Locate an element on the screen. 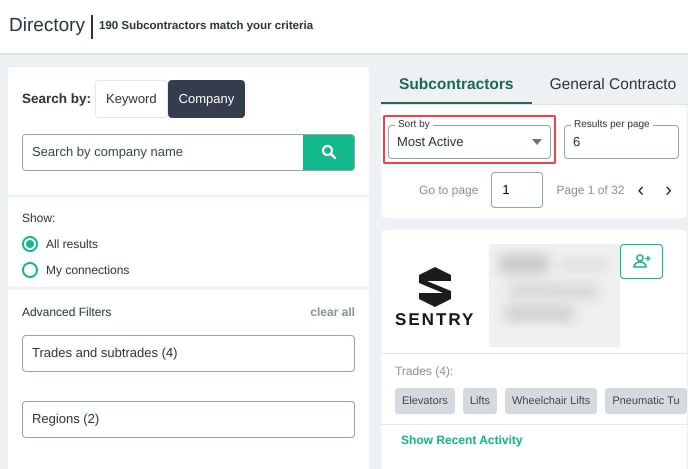  show-label: Show: is located at coordinates (39, 218).